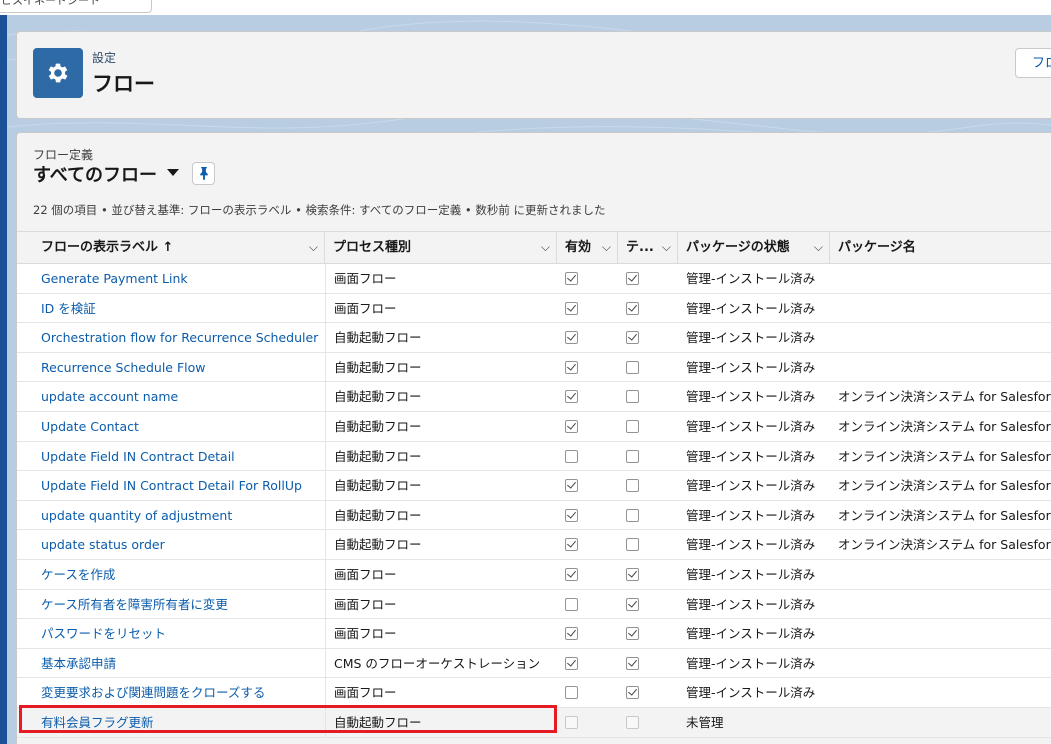 The width and height of the screenshot is (1051, 744). I want to click on column-header-template: テ... ⌵, so click(648, 247).